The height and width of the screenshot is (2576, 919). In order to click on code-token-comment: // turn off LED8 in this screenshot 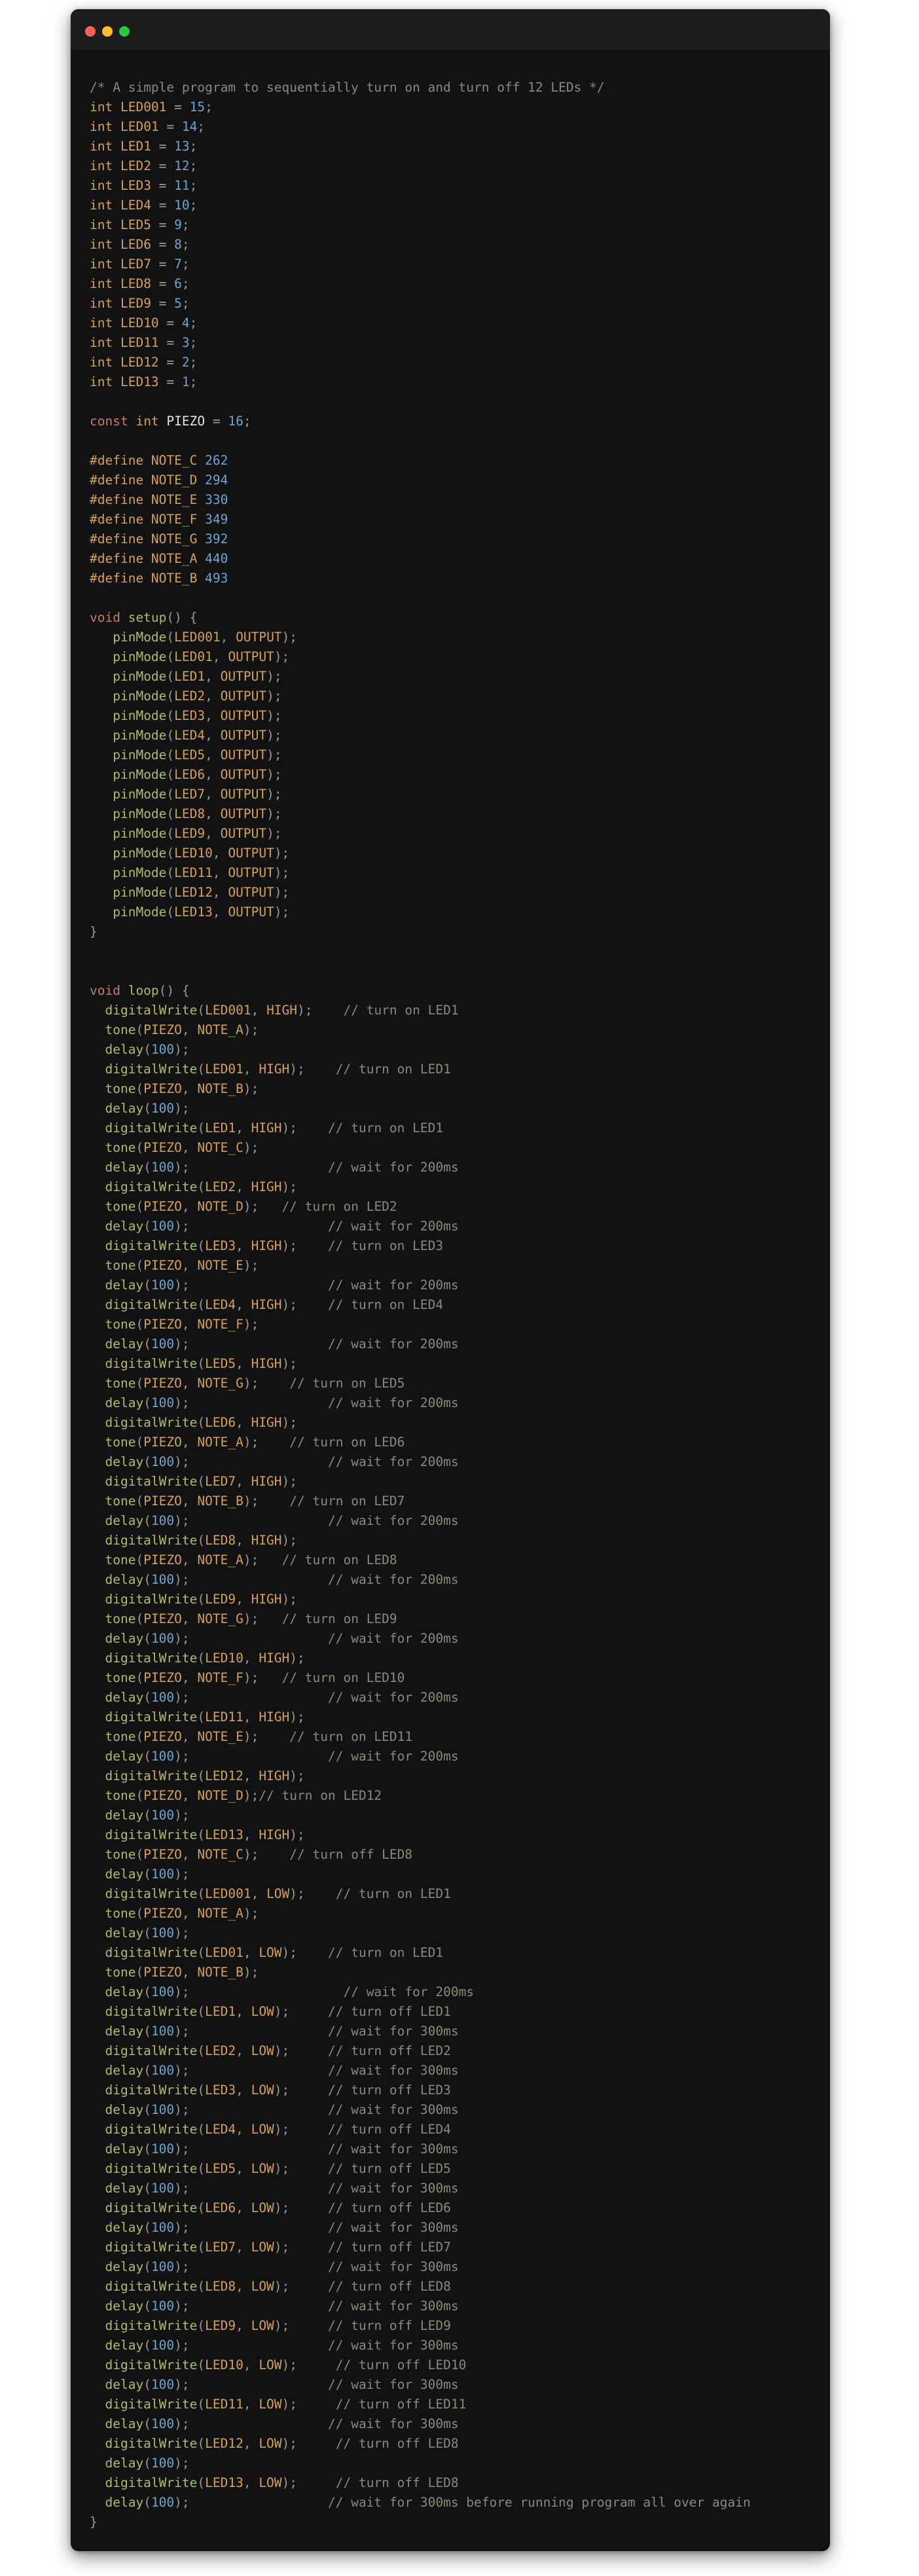, I will do `click(397, 2482)`.